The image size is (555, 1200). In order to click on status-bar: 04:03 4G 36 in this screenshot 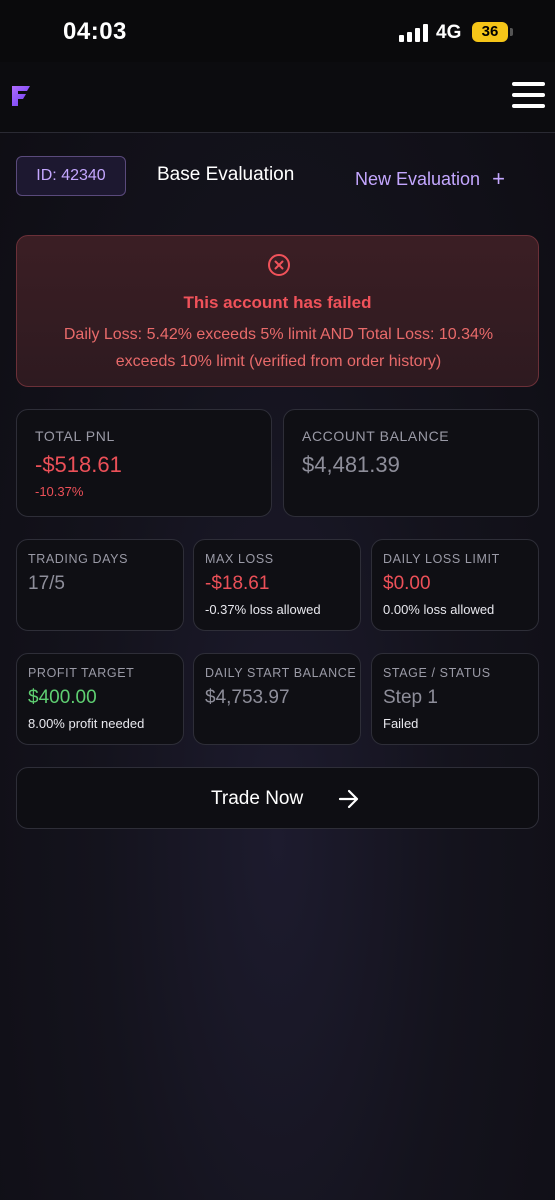, I will do `click(277, 31)`.